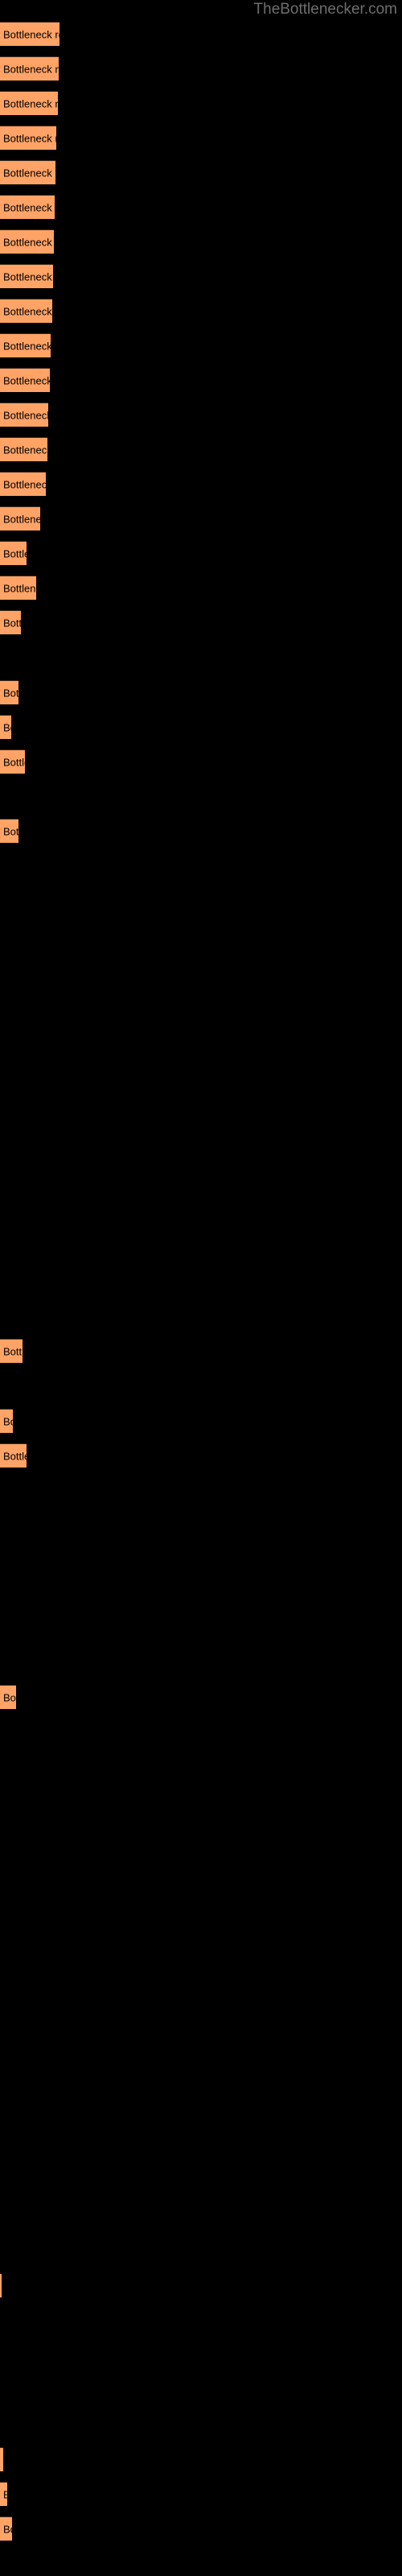 This screenshot has height=2576, width=402. I want to click on bar-23: Bottleneck result, so click(11, 1351).